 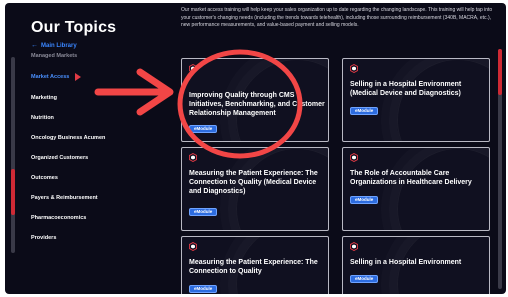 I want to click on sidebar-item-label: Nutrition, so click(x=42, y=118).